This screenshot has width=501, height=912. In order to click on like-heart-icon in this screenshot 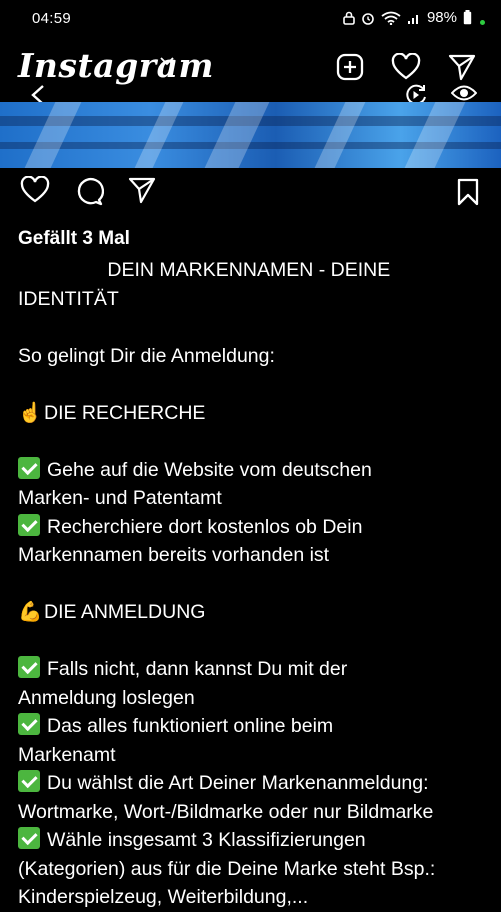, I will do `click(35, 190)`.